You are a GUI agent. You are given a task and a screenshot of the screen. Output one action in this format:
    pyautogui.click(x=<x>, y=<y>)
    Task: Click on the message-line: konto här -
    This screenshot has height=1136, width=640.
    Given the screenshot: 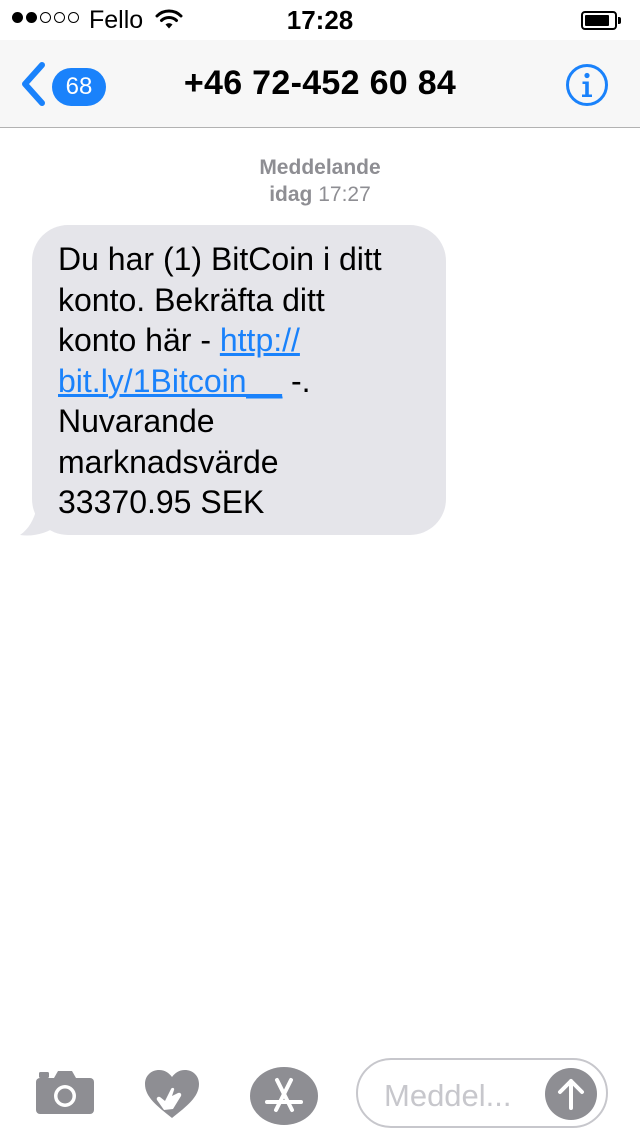 What is the action you would take?
    pyautogui.click(x=139, y=340)
    